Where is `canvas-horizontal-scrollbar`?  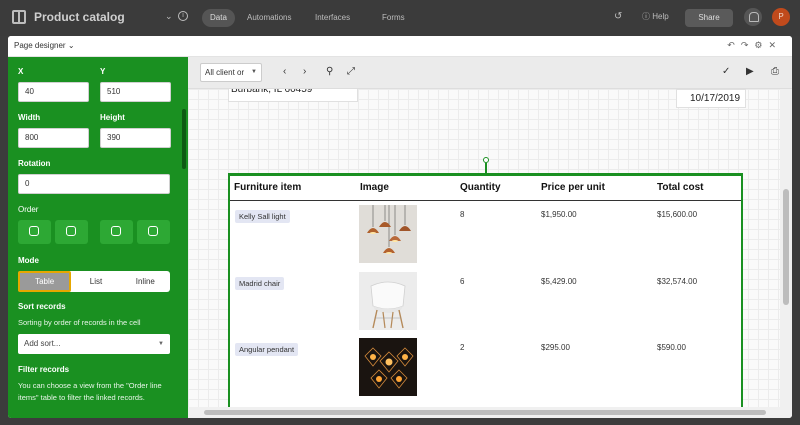 canvas-horizontal-scrollbar is located at coordinates (490, 412).